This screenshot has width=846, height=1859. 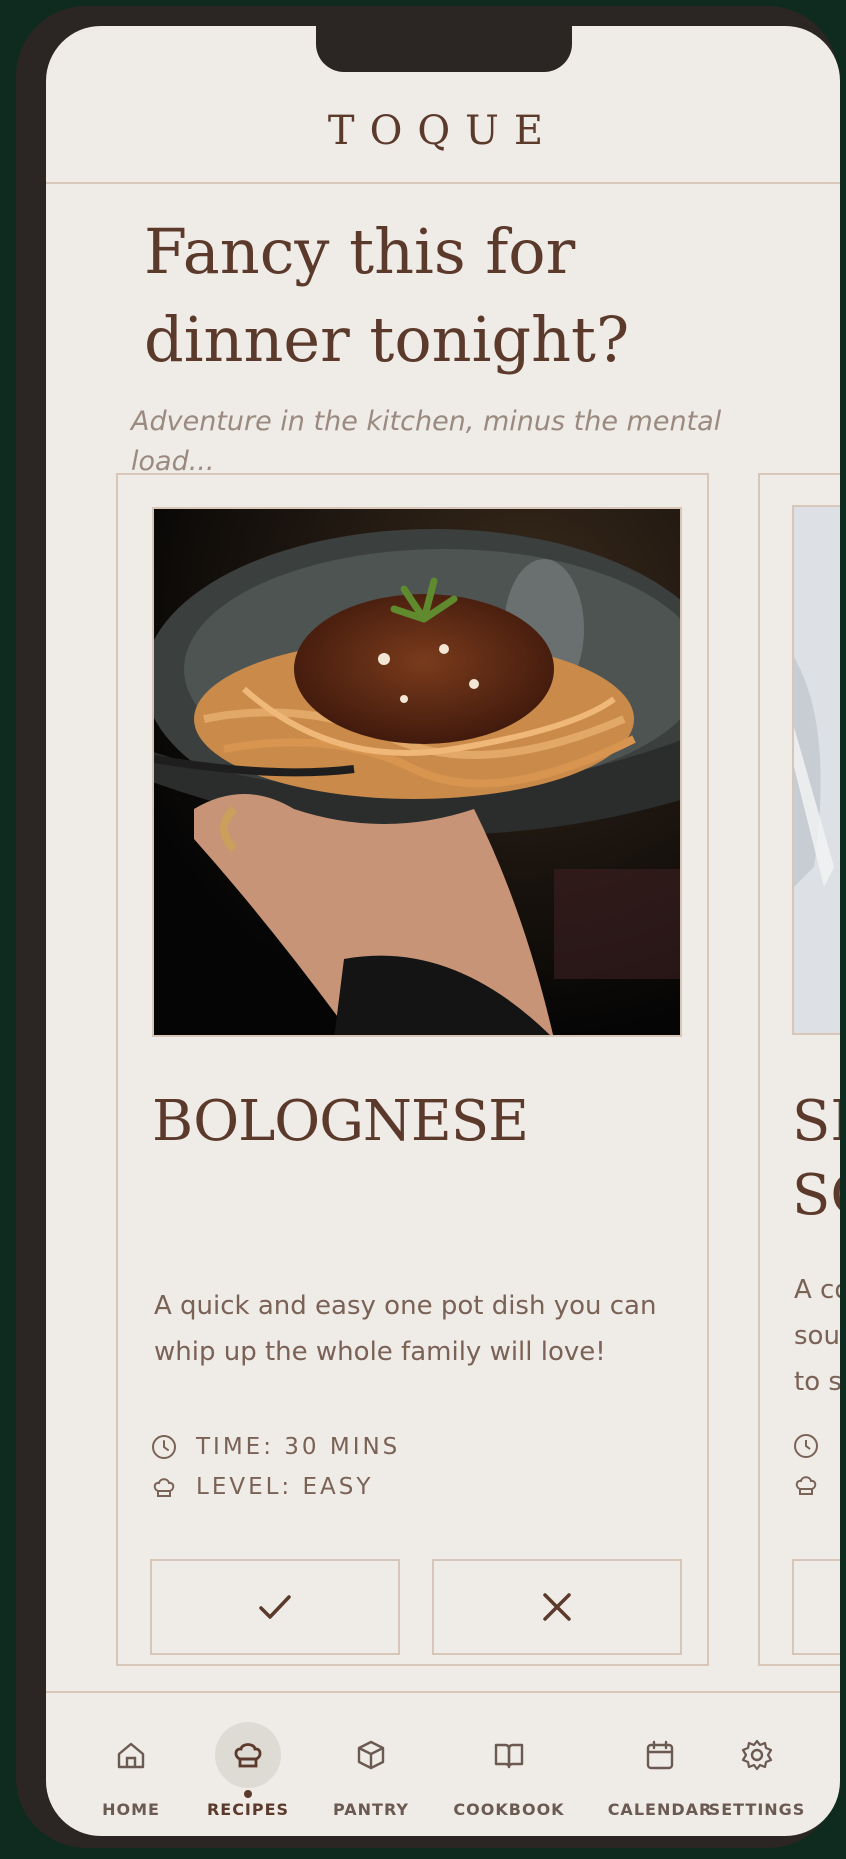 What do you see at coordinates (298, 1447) in the screenshot?
I see `recipe-time-label: TIME: 30 MINS` at bounding box center [298, 1447].